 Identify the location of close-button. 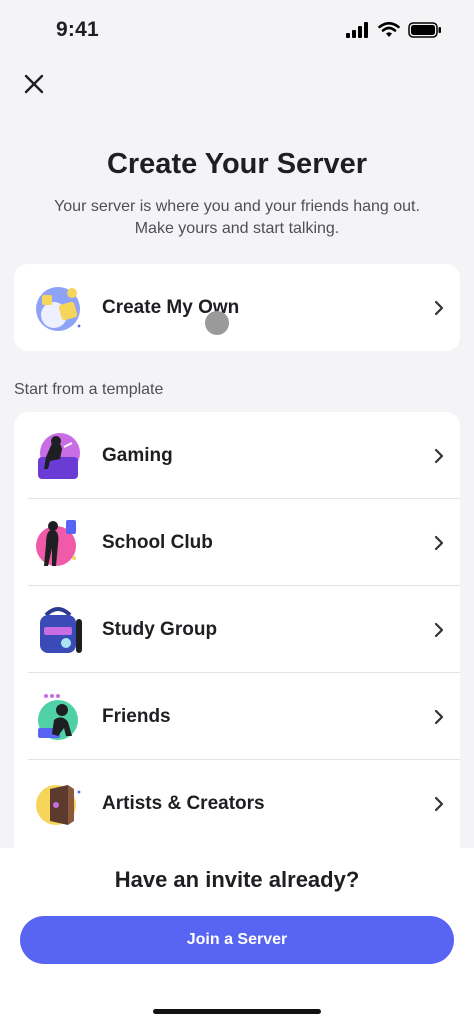
(34, 84).